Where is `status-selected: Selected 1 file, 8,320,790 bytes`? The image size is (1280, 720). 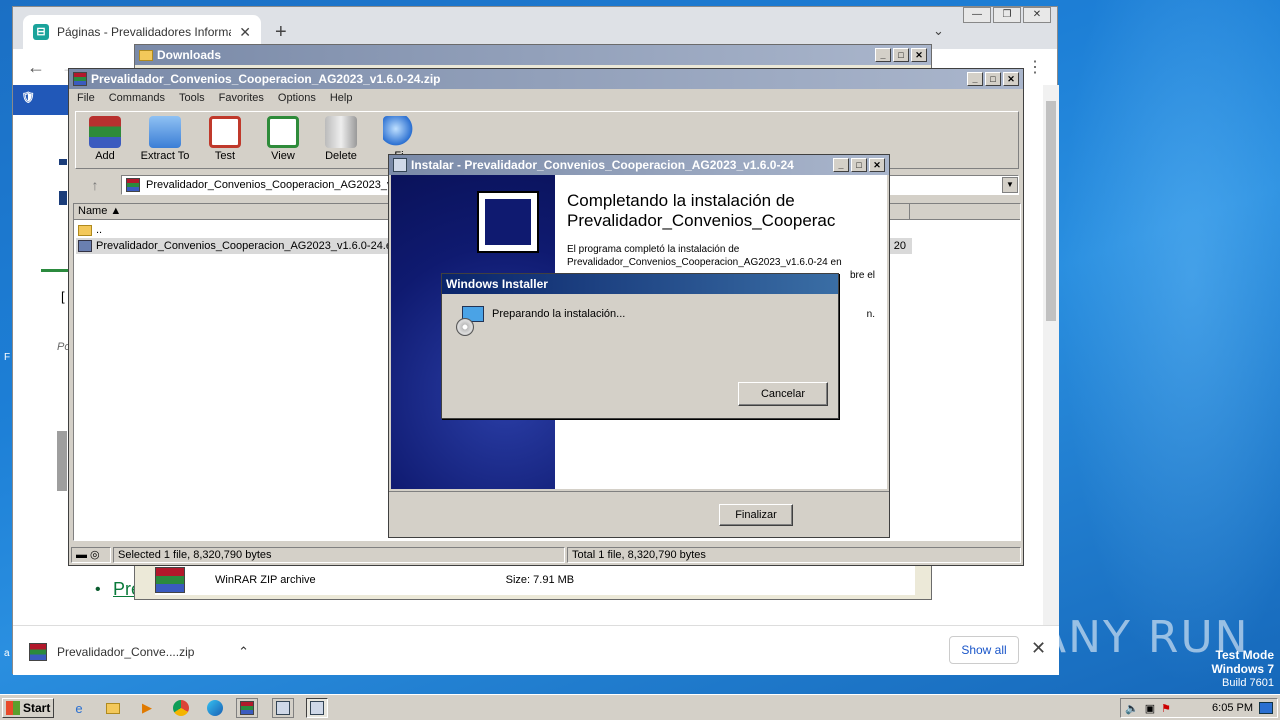
status-selected: Selected 1 file, 8,320,790 bytes is located at coordinates (339, 555).